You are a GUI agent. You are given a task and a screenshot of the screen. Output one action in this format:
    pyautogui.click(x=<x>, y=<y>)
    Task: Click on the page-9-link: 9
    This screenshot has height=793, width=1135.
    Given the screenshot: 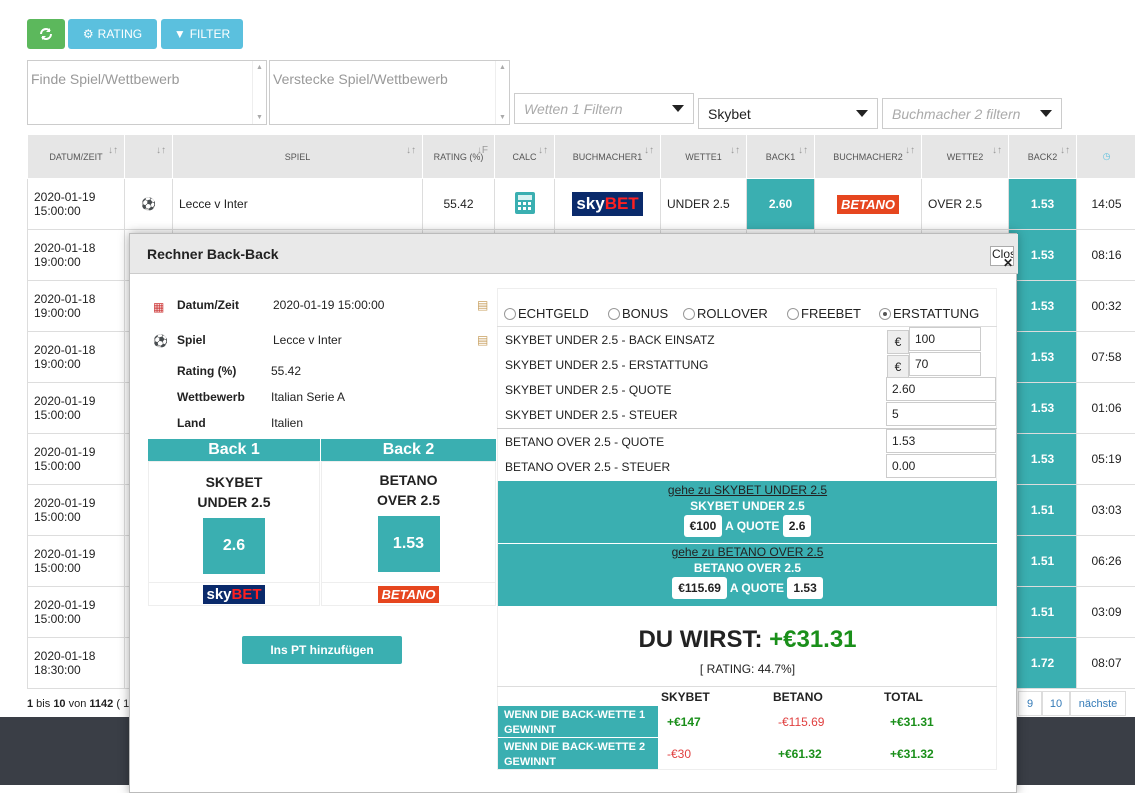 What is the action you would take?
    pyautogui.click(x=1030, y=703)
    